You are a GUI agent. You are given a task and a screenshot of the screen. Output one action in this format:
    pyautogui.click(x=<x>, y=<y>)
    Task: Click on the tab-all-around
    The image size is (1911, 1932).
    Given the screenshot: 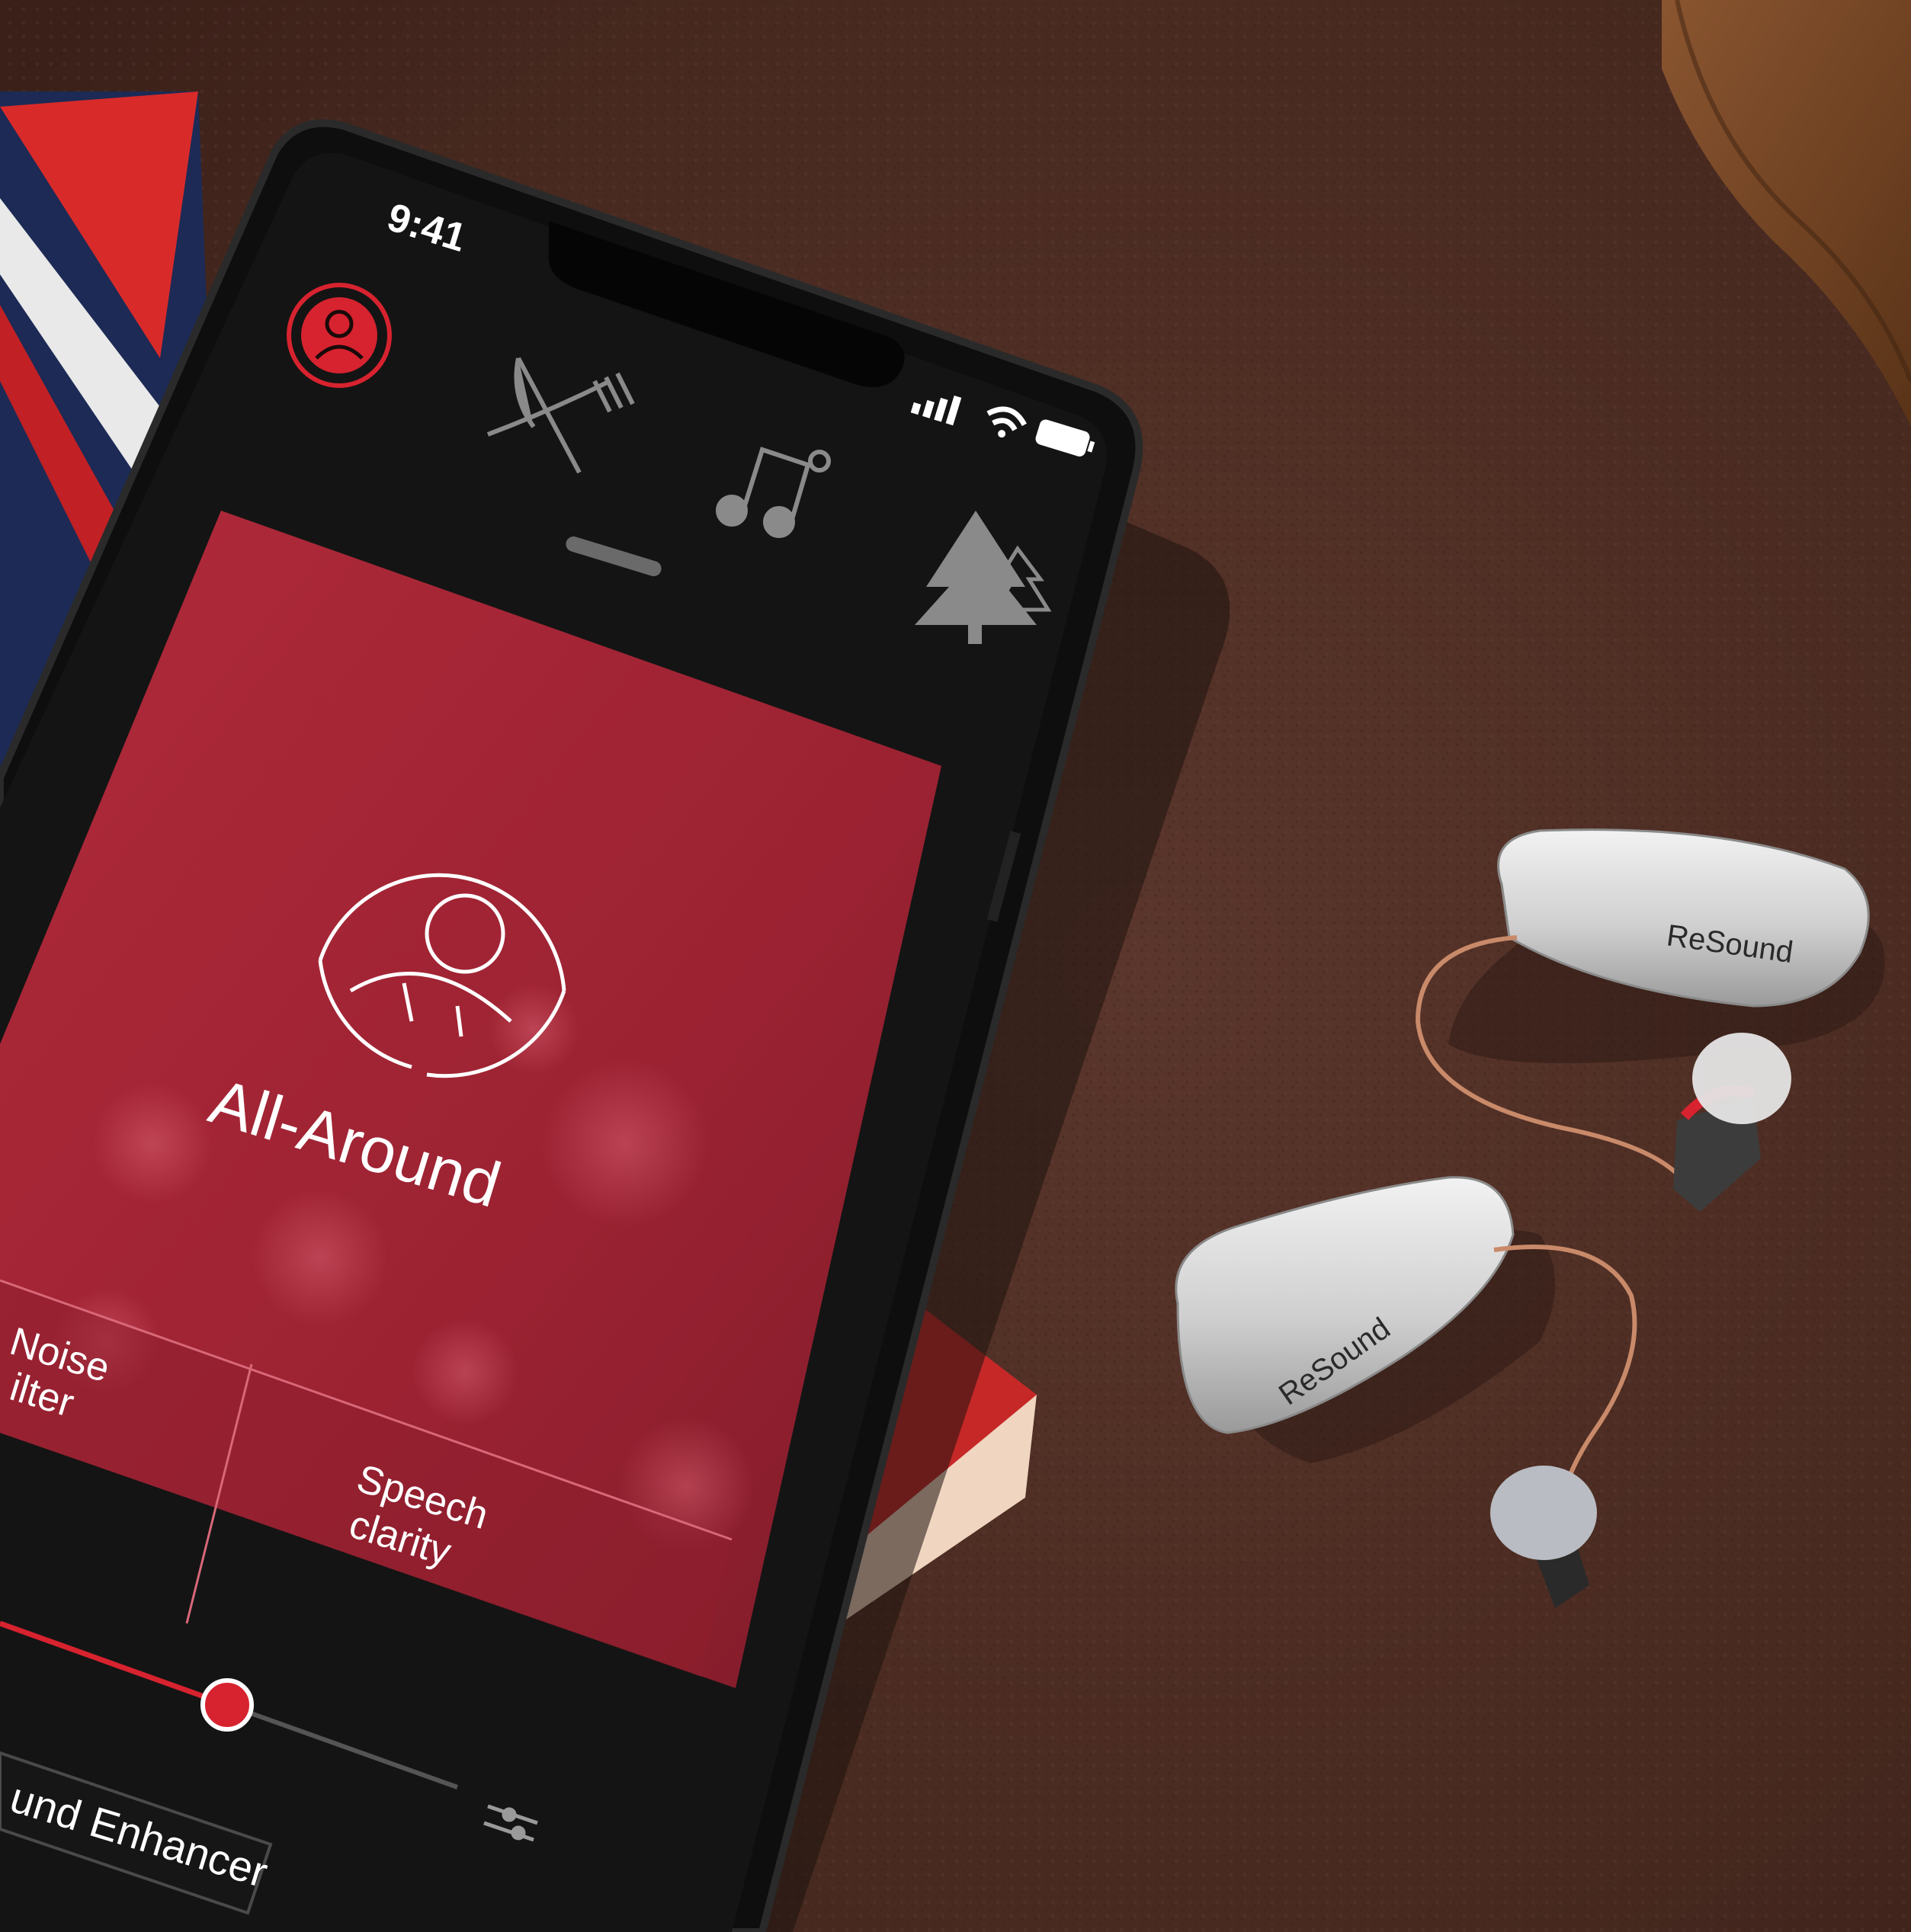 What is the action you would take?
    pyautogui.click(x=339, y=335)
    